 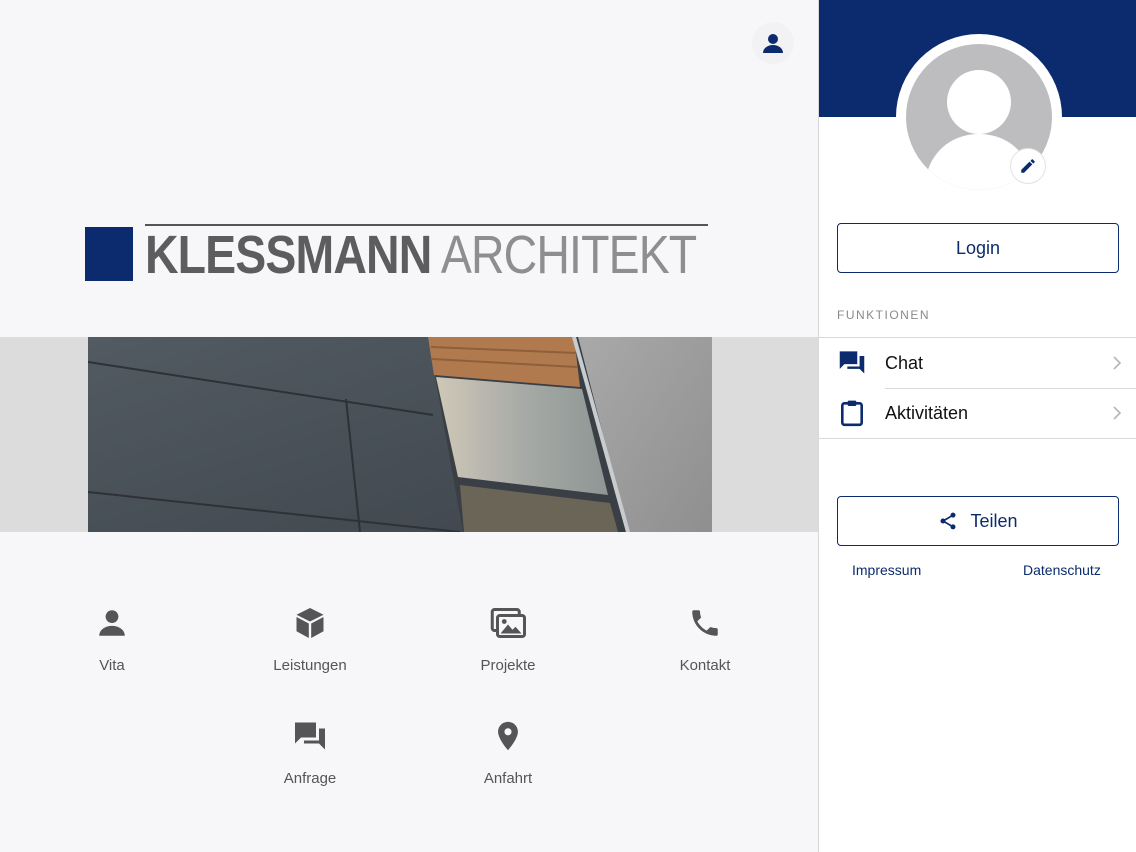 I want to click on nav-item-projekte: Projekte, so click(x=508, y=638).